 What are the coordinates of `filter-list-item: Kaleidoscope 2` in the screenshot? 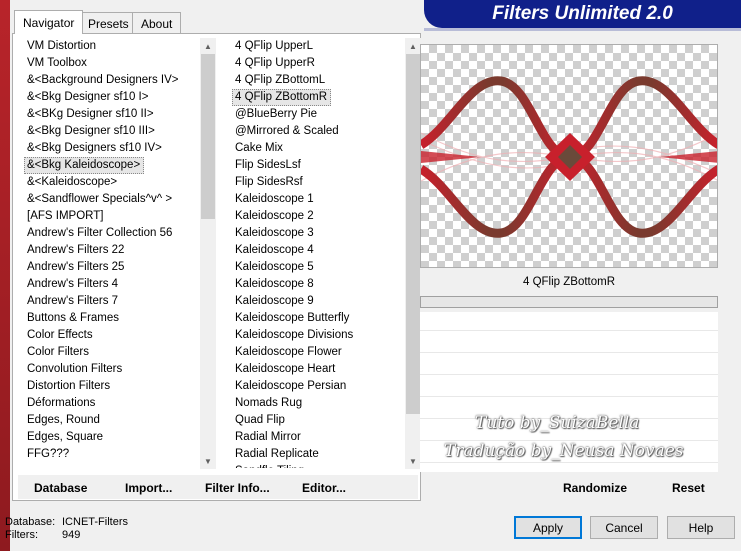 It's located at (318, 216).